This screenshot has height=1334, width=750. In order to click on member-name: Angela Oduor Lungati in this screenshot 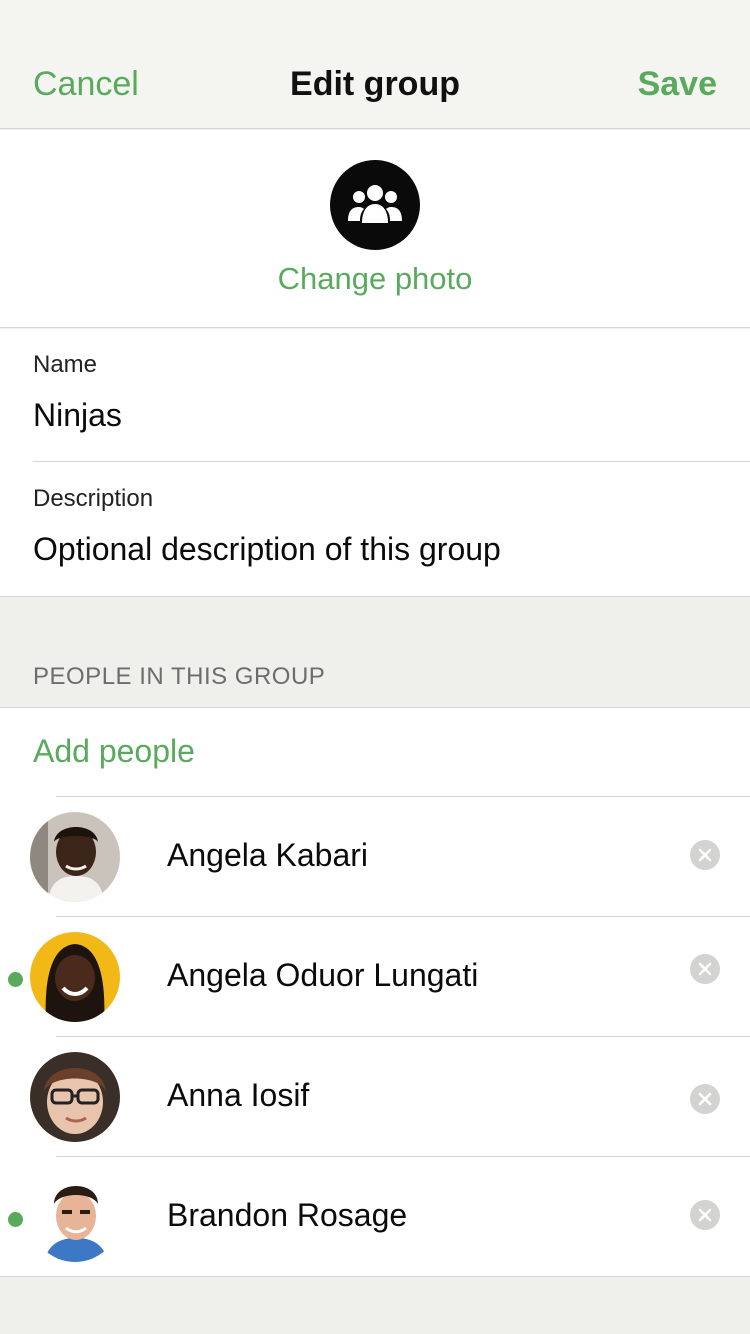, I will do `click(323, 975)`.